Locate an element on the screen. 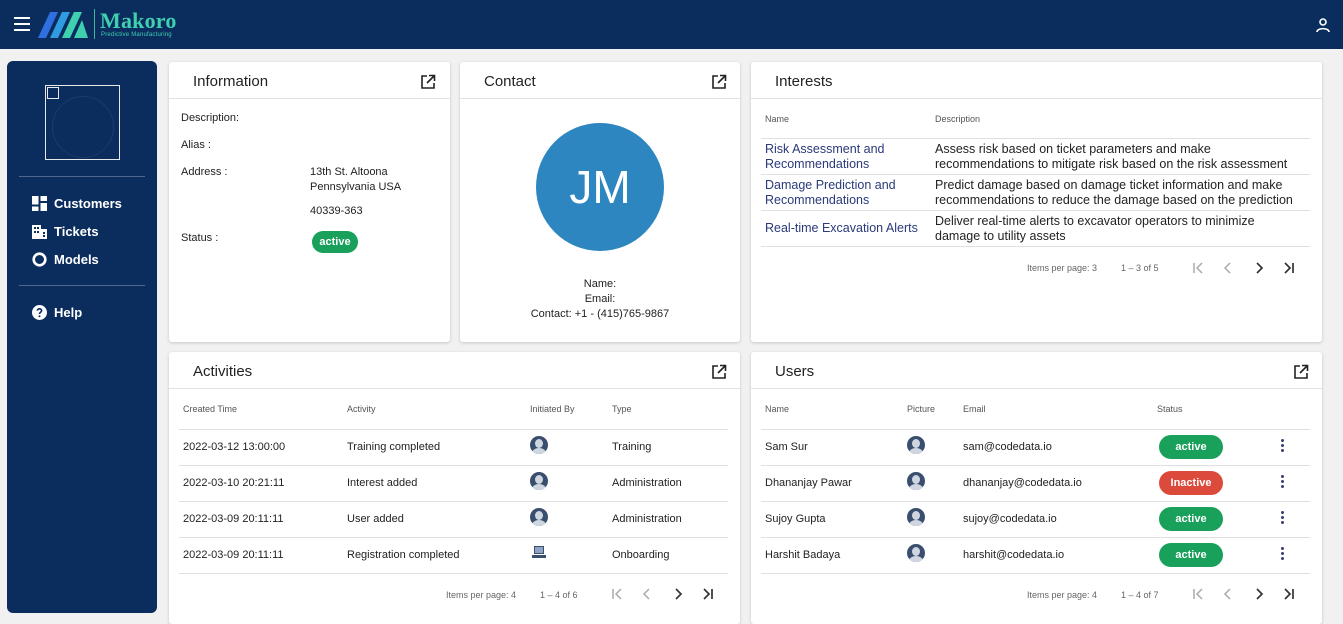 The image size is (1343, 624). sidebar-item-label: Models is located at coordinates (76, 259).